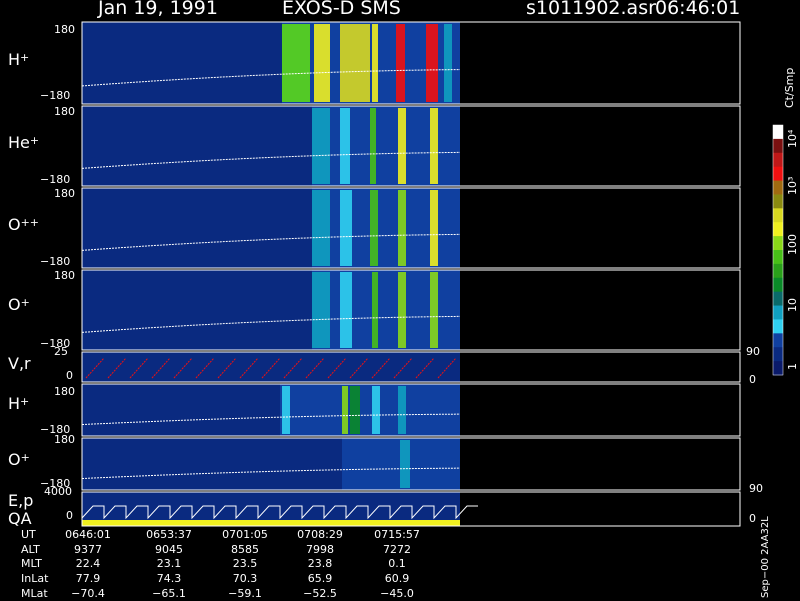  I want to click on colorbar-label-4: 10, so click(792, 305).